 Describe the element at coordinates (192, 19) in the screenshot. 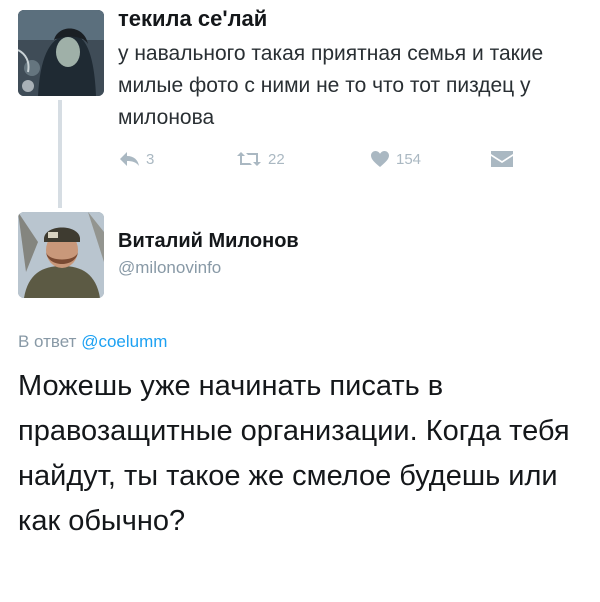

I see `author-name: текила се'лай` at that location.